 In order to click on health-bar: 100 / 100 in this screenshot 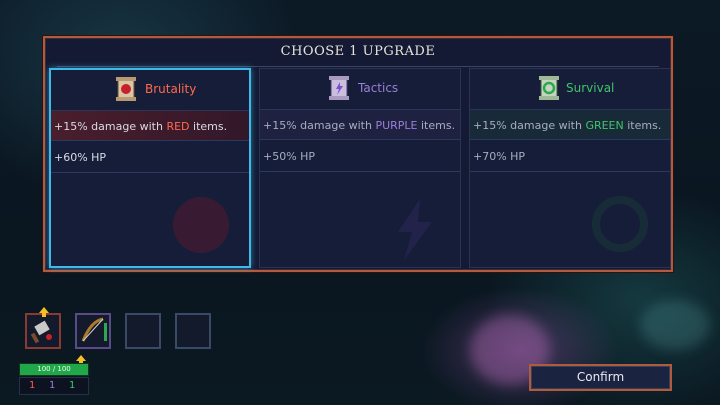, I will do `click(54, 369)`.